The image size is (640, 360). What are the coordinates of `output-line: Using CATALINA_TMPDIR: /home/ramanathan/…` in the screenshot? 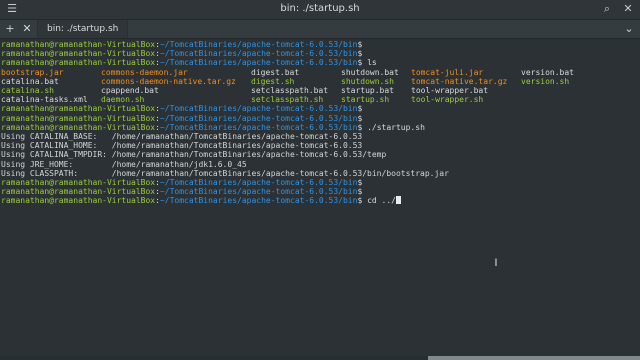 It's located at (194, 155).